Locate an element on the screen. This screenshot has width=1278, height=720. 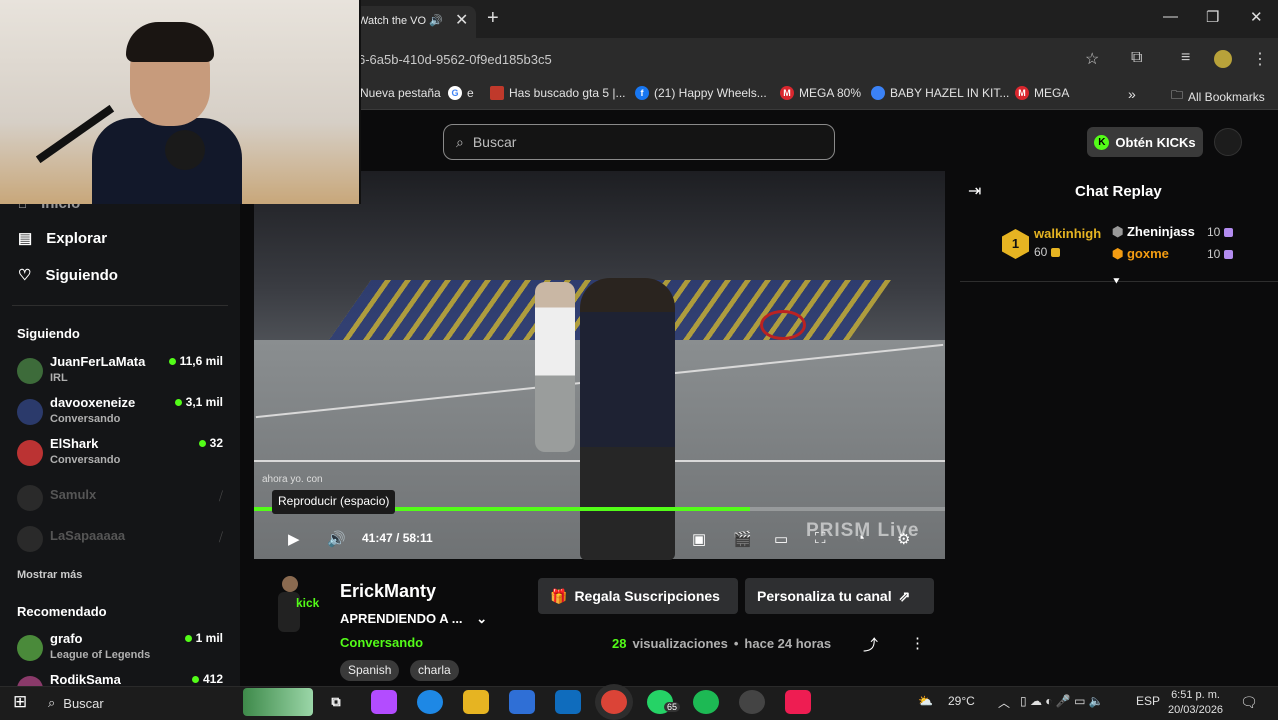
mini-player-icon: ▣ is located at coordinates (699, 539).